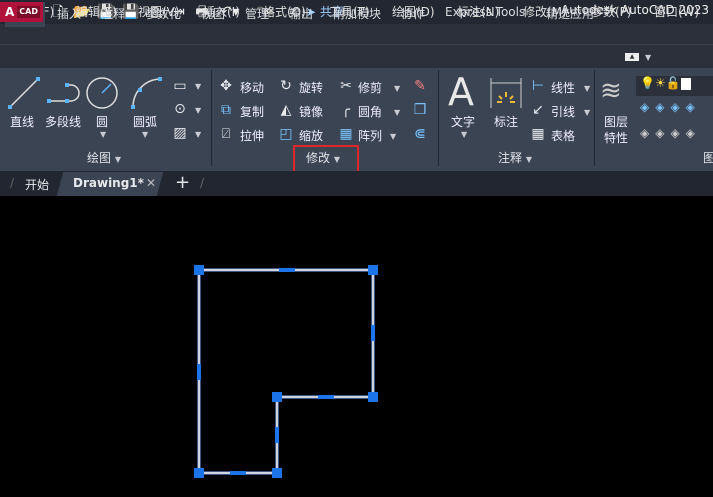  Describe the element at coordinates (10, 12) in the screenshot. I see `logo-letter: A` at that location.